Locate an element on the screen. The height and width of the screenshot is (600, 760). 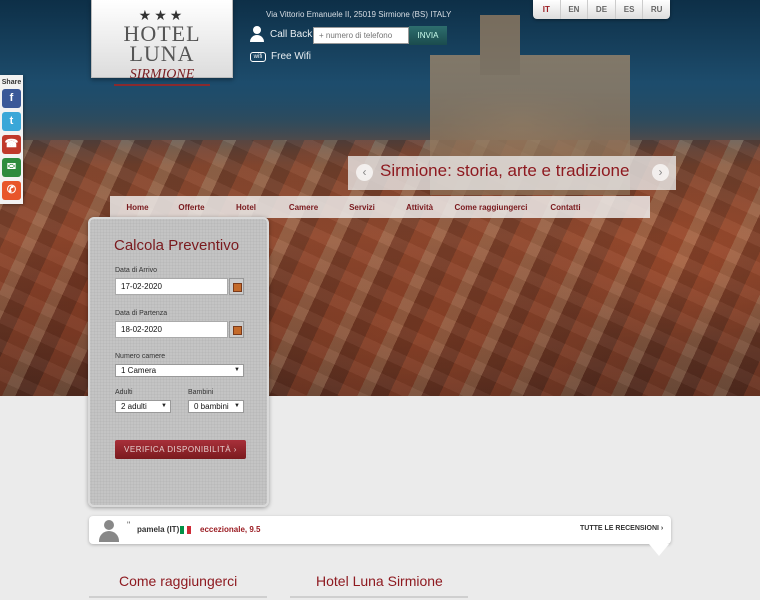
share-label: Share is located at coordinates (11, 82).